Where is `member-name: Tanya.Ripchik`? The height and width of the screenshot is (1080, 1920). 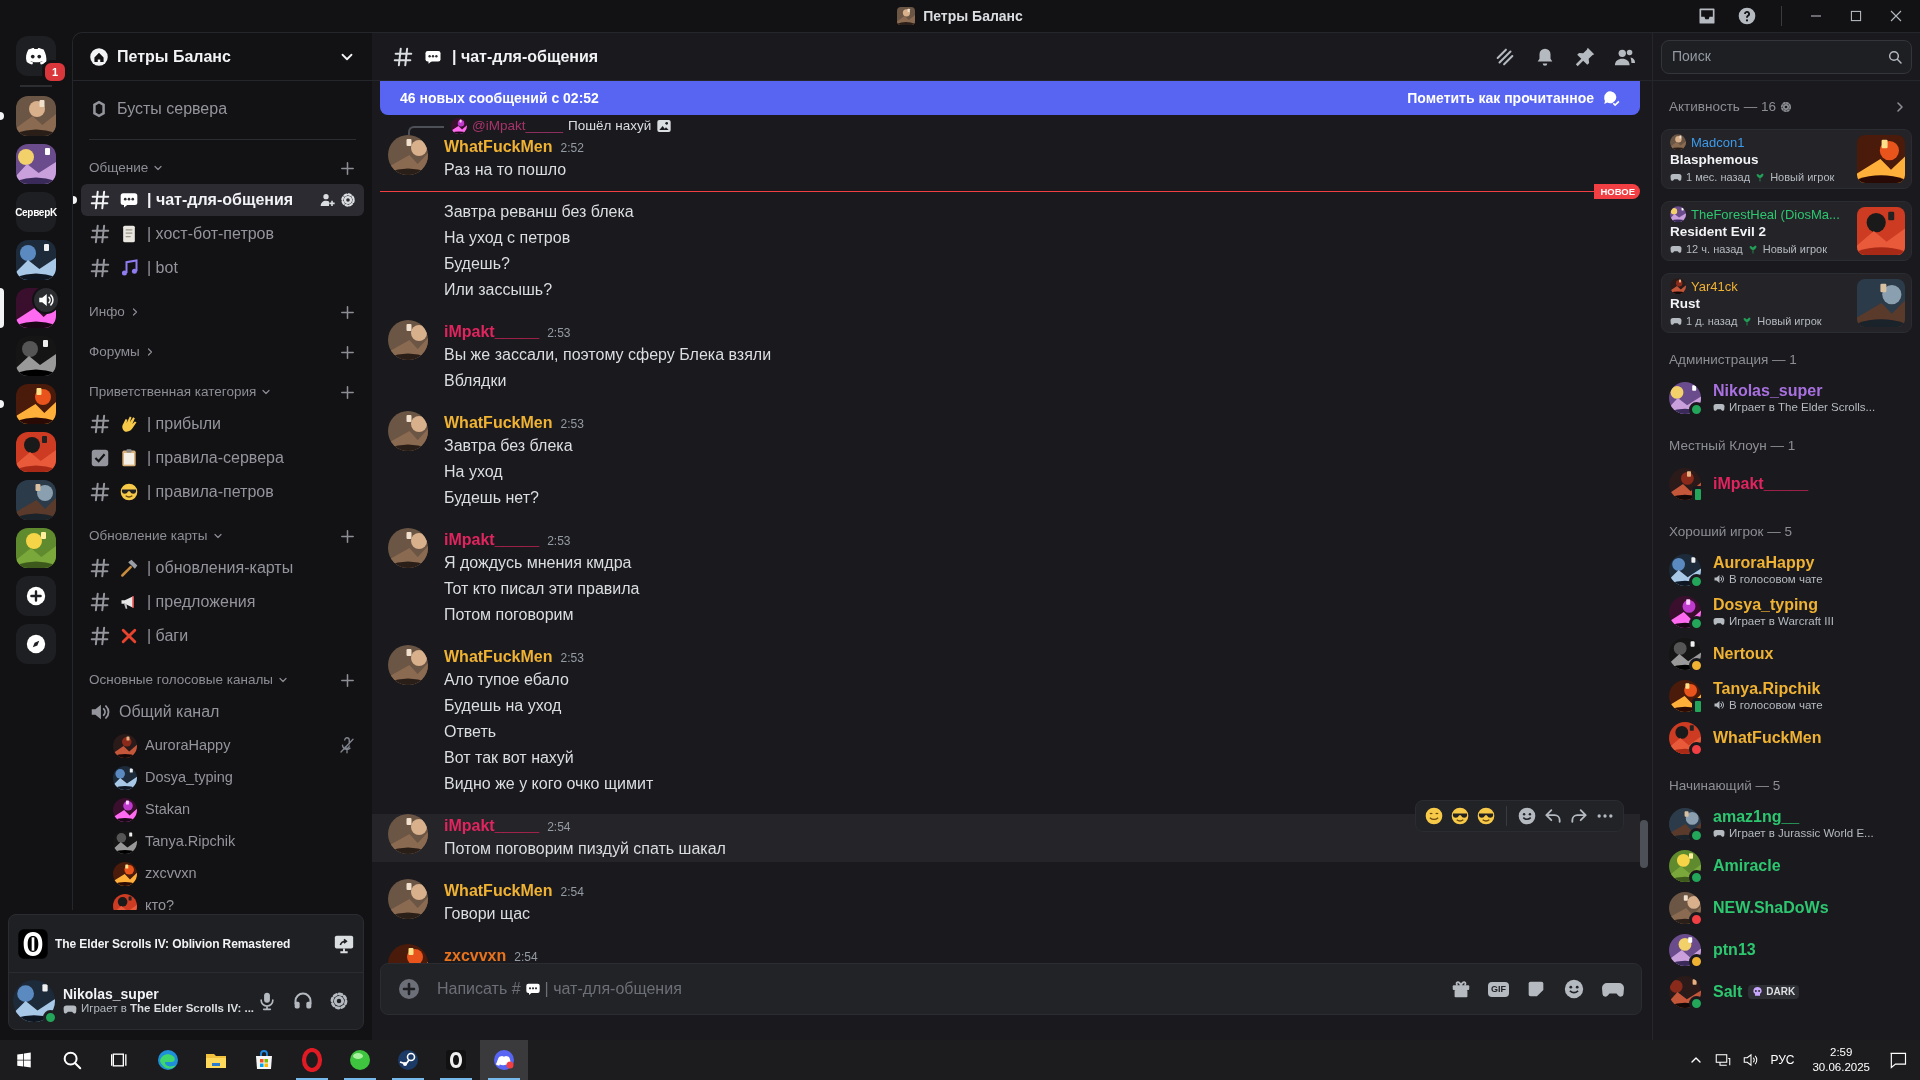
member-name: Tanya.Ripchik is located at coordinates (1767, 689).